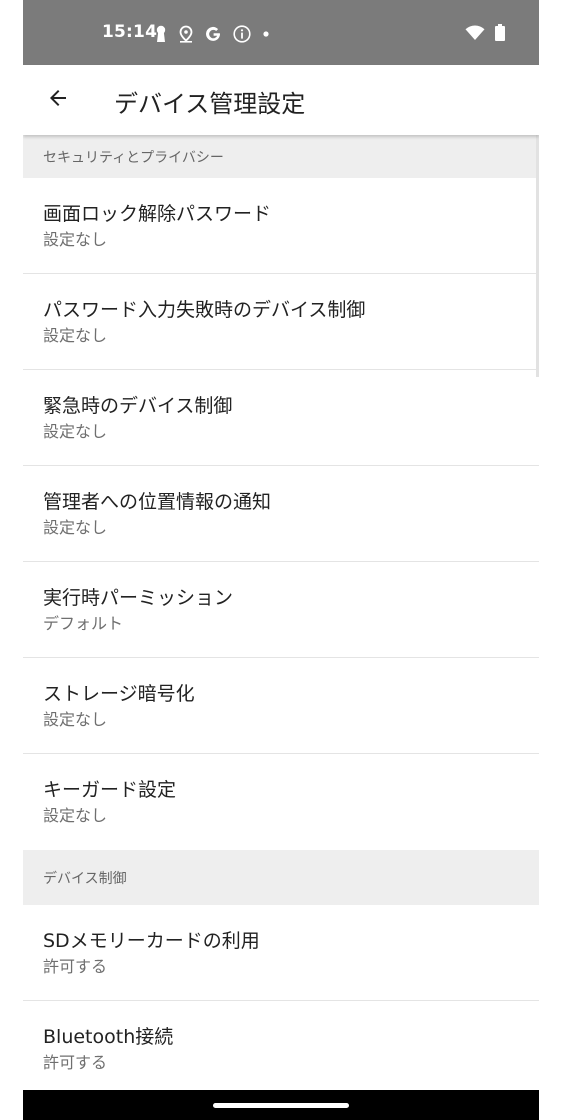  Describe the element at coordinates (281, 953) in the screenshot. I see `setting-sd-card: SDメモリーカードの利用 許可する` at that location.